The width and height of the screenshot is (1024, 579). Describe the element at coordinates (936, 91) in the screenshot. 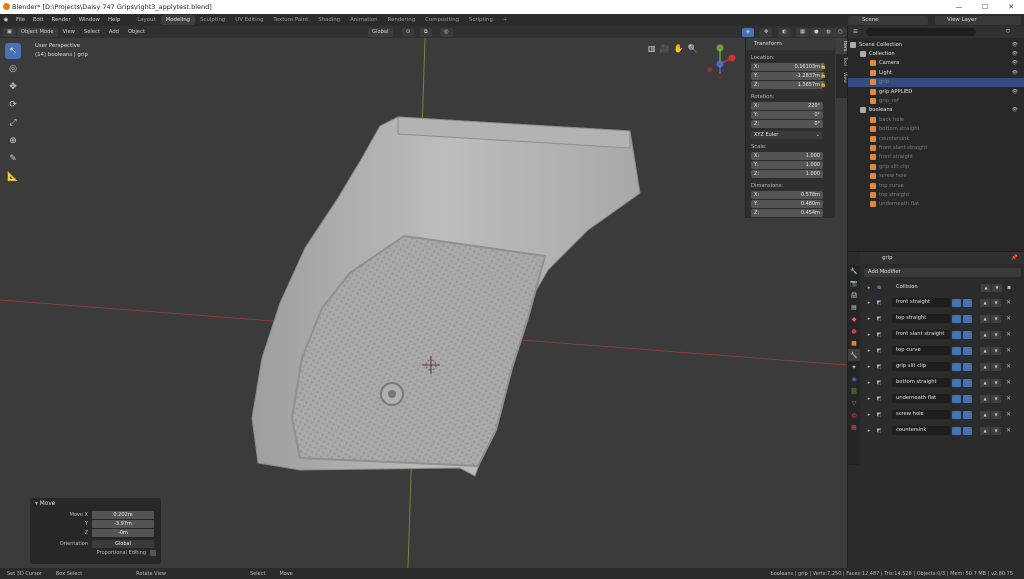

I see `outliner-item: grip APPLIED 👁` at that location.